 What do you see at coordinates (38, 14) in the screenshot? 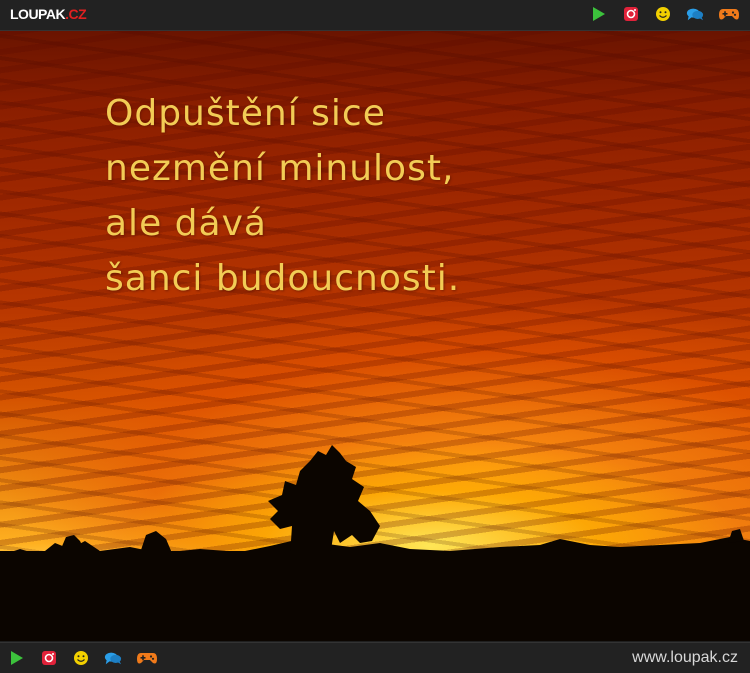
I see `logo-main: LOUPAK` at bounding box center [38, 14].